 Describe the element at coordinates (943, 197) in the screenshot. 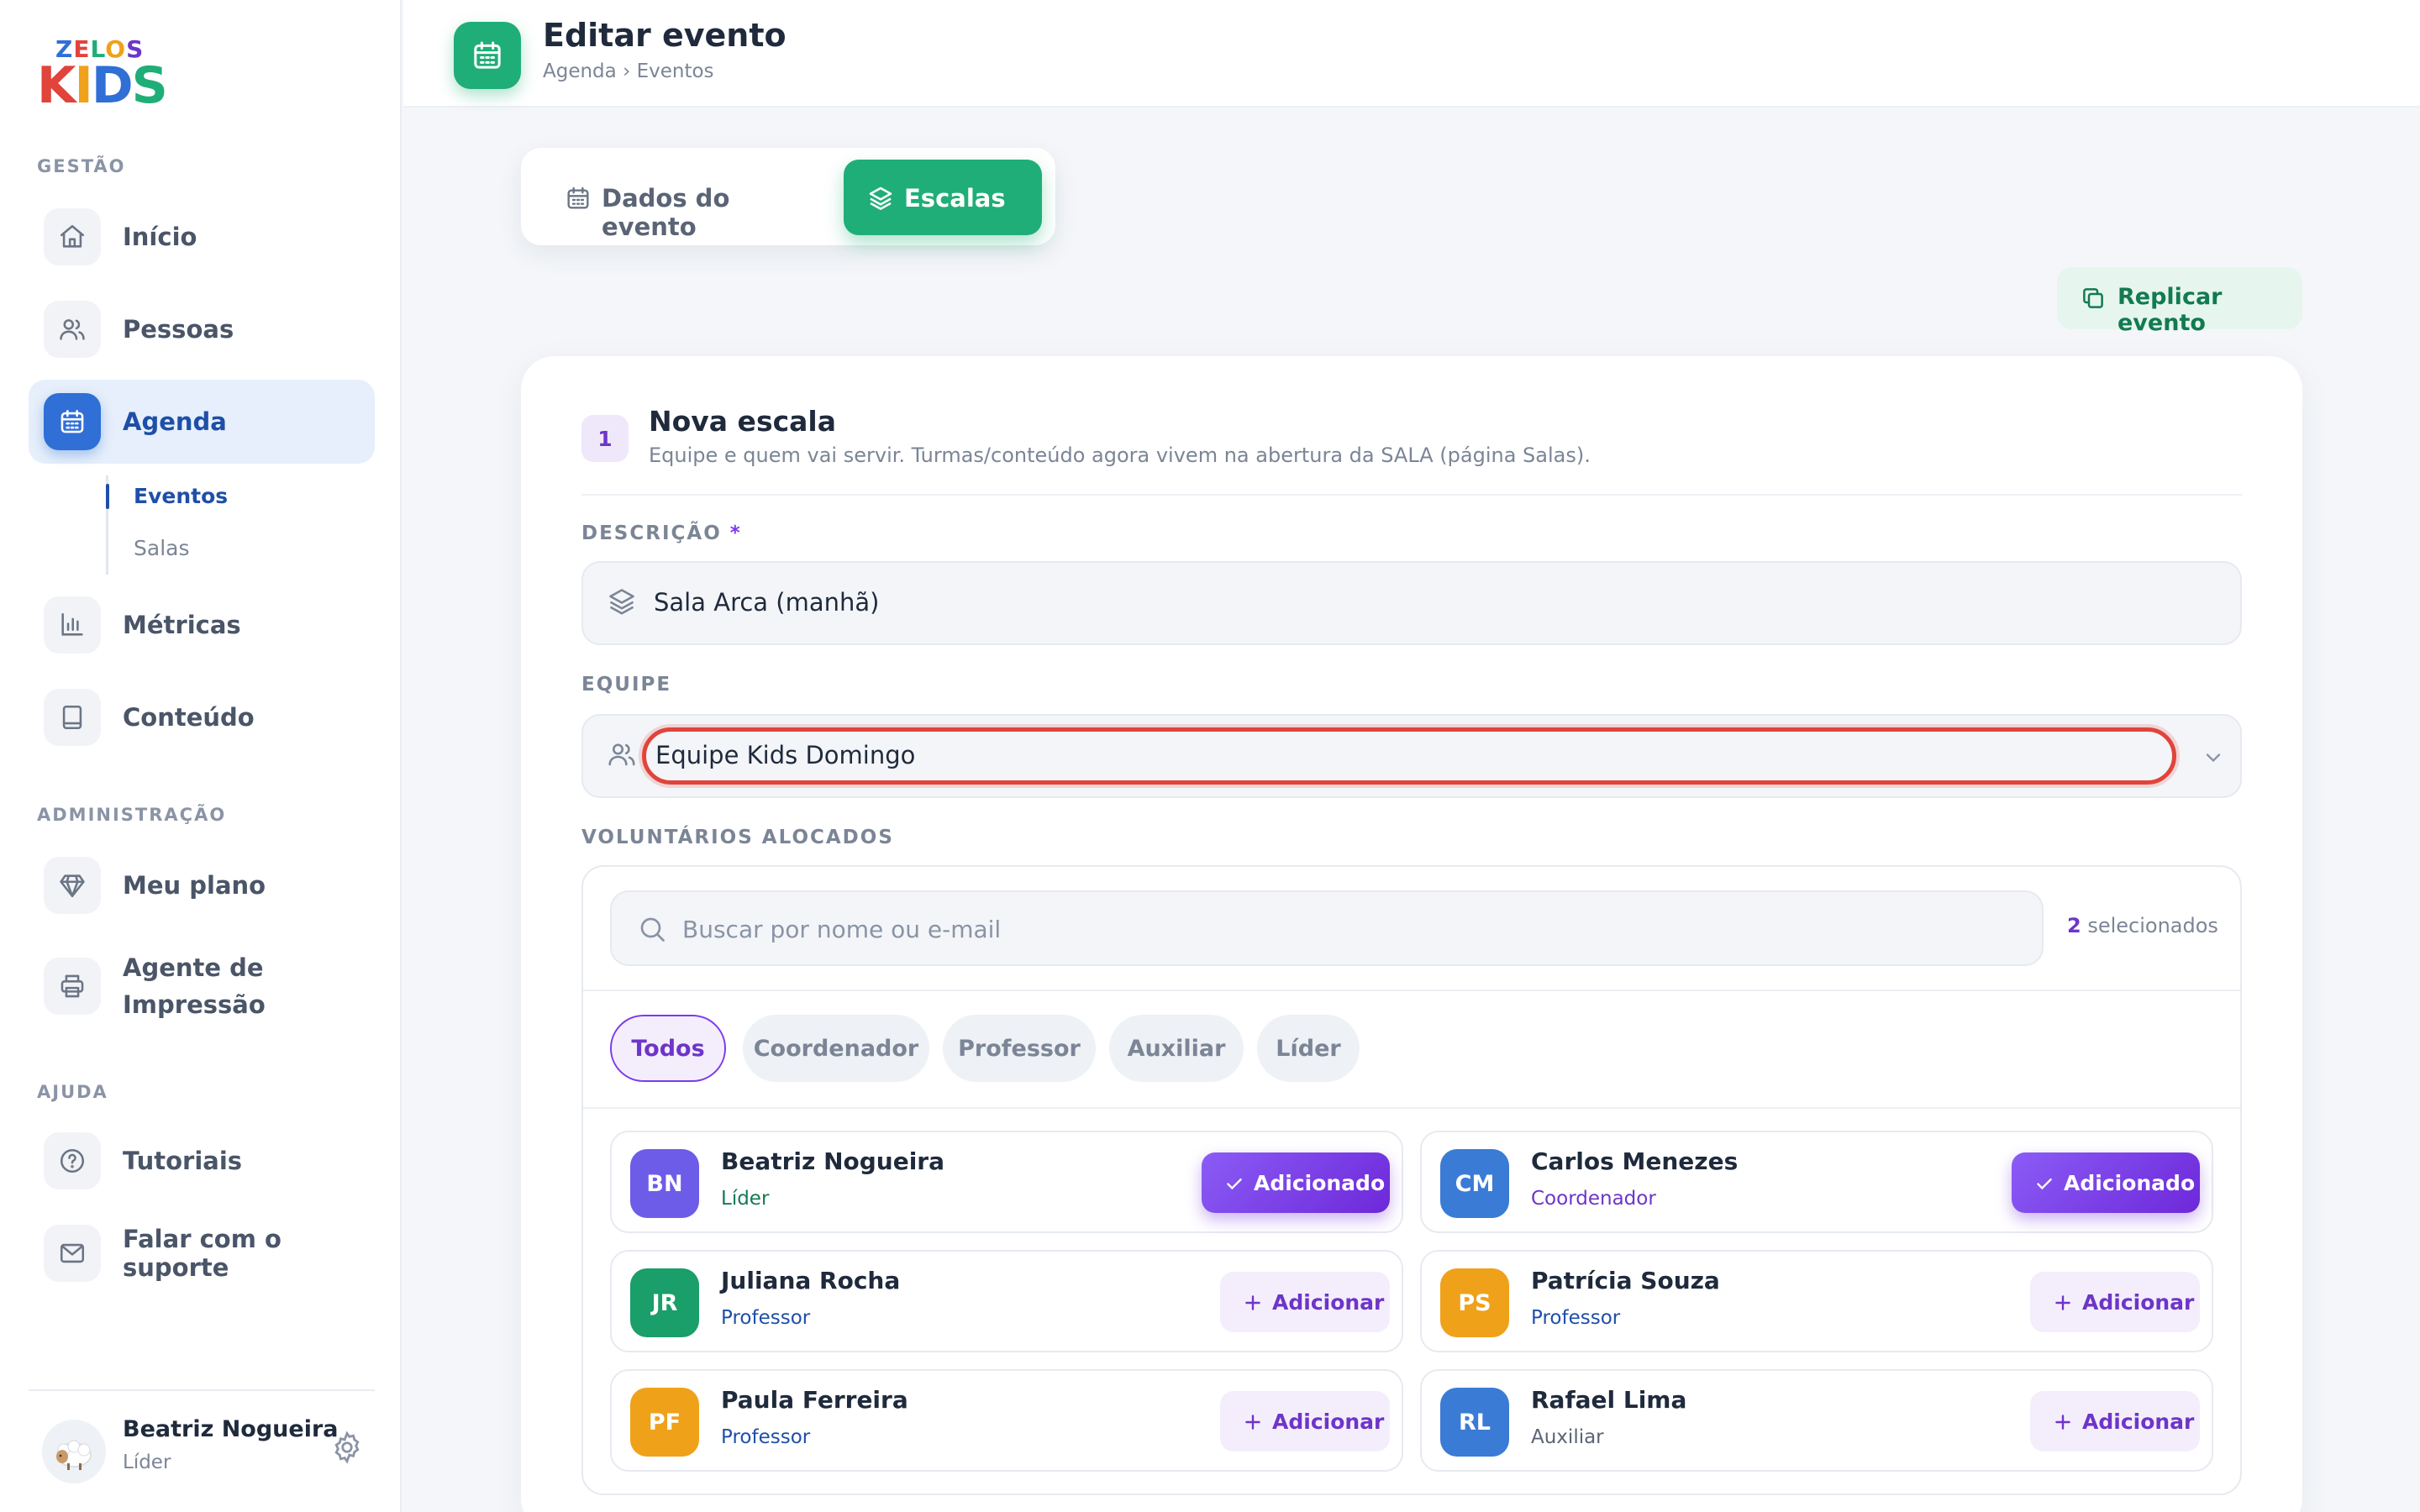

I see `tab-escalas: Escalas` at that location.